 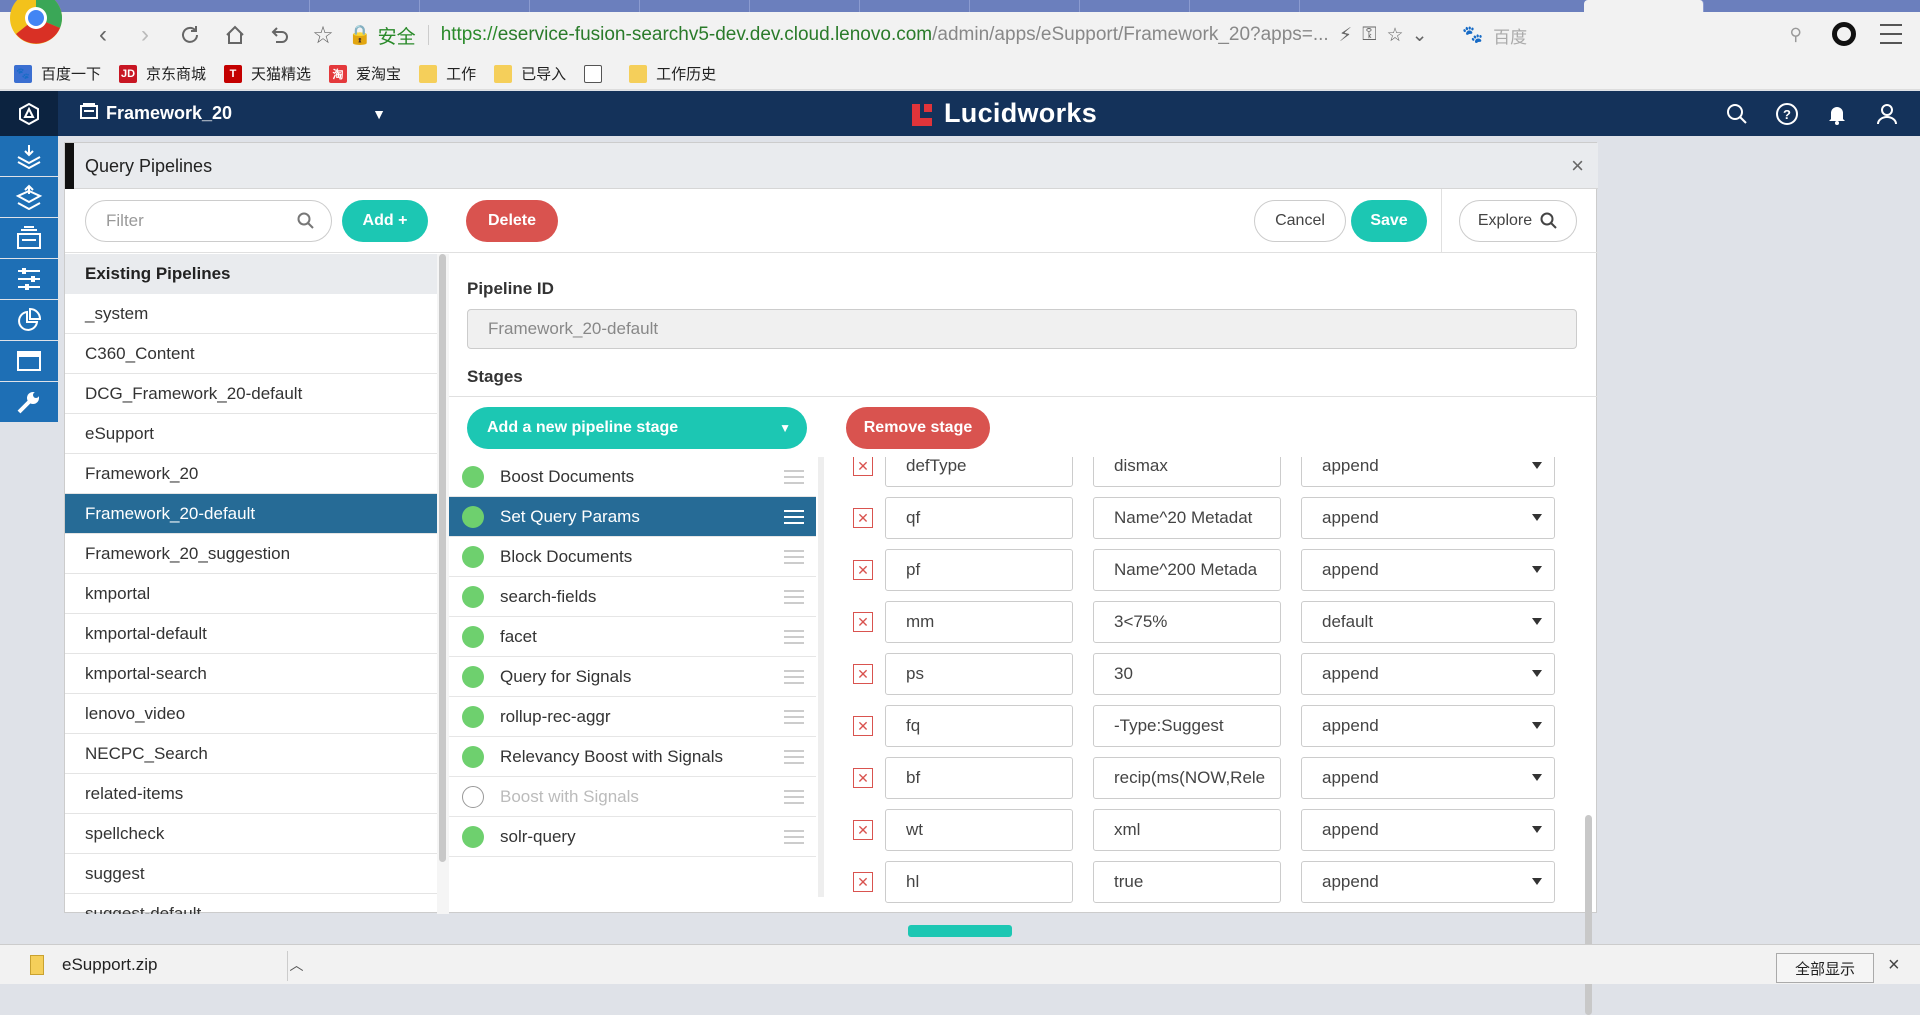 What do you see at coordinates (29, 197) in the screenshot?
I see `query-pipelines-icon` at bounding box center [29, 197].